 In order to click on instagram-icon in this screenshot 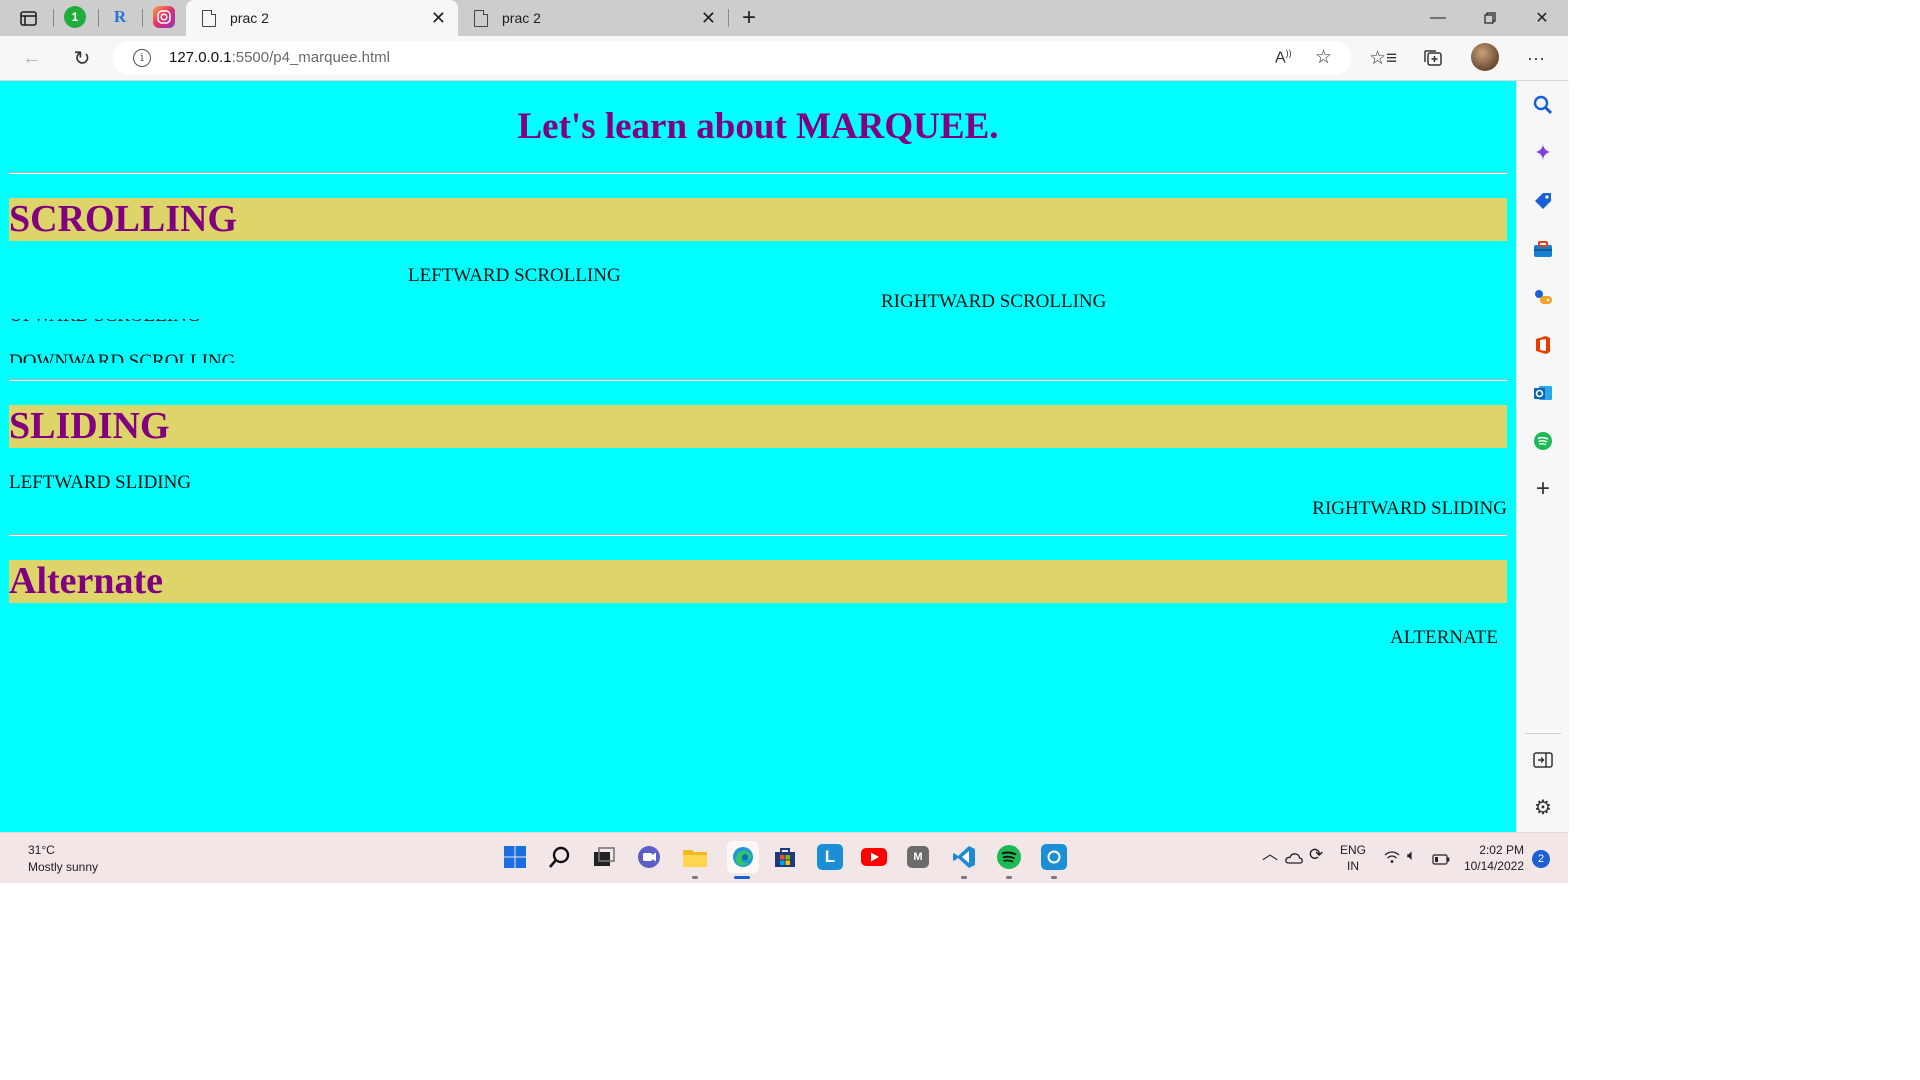, I will do `click(164, 17)`.